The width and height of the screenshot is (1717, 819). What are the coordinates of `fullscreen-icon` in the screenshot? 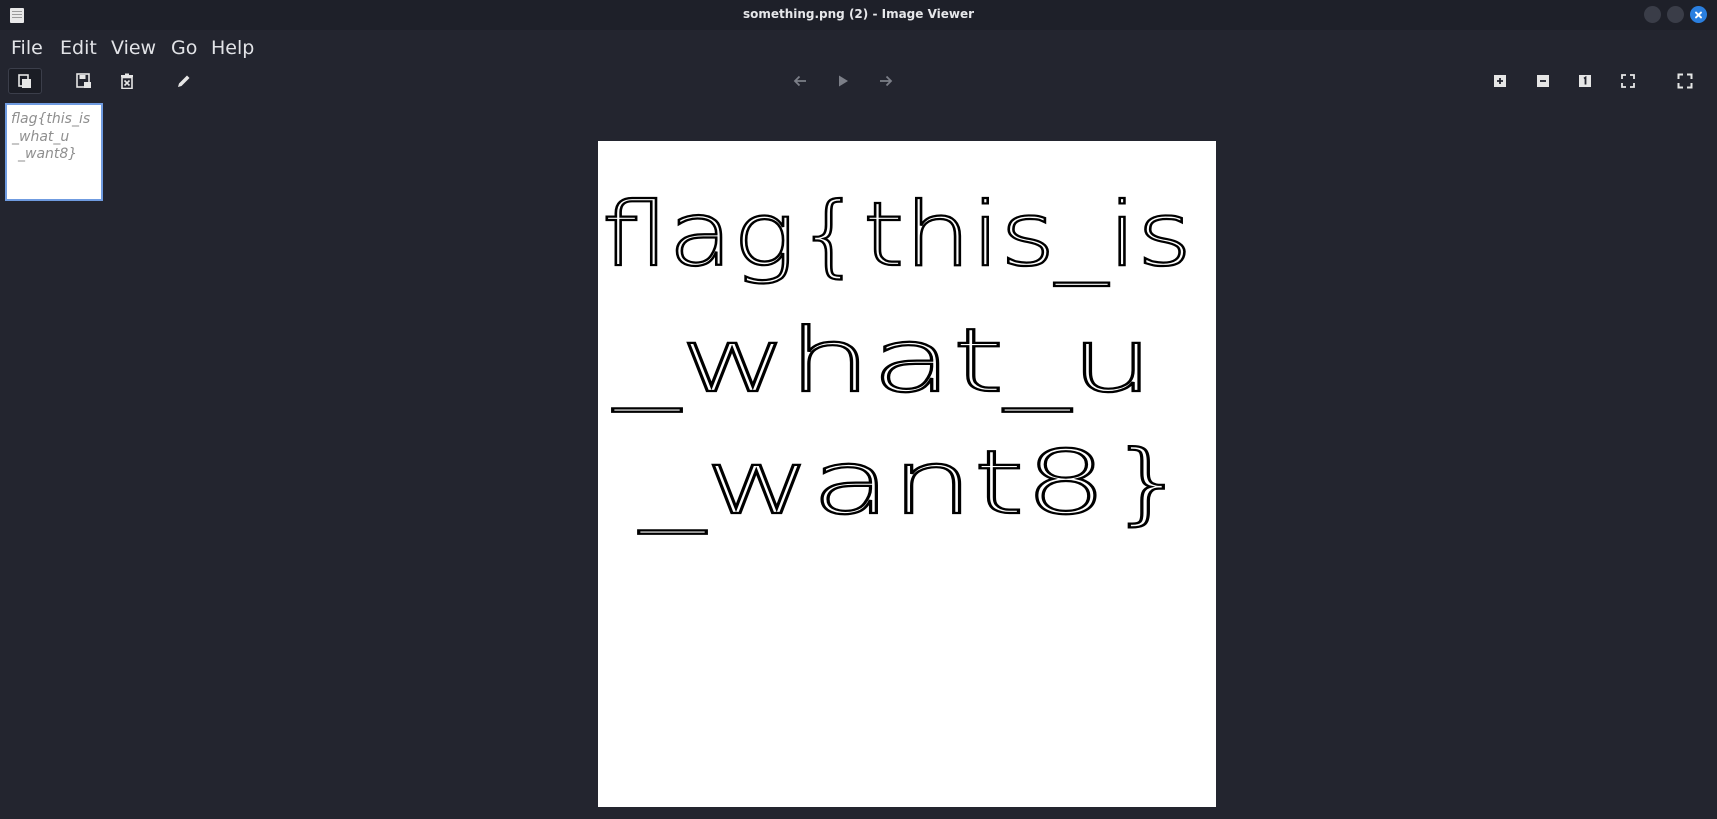 It's located at (1685, 81).